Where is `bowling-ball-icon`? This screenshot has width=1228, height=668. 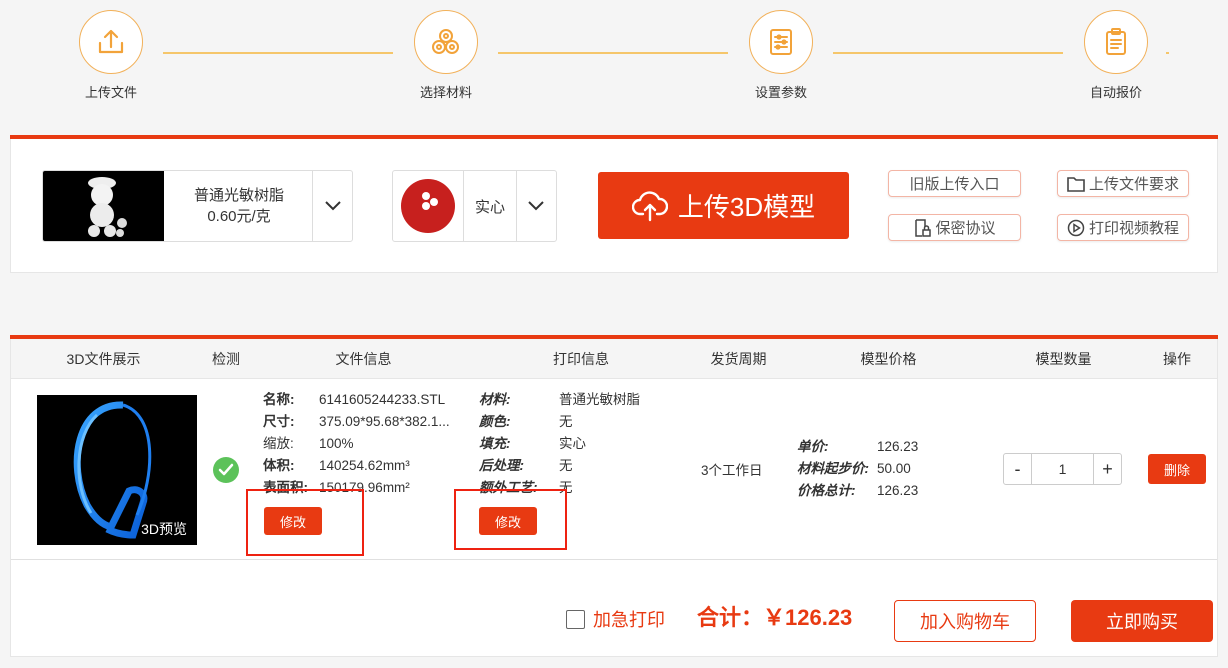
bowling-ball-icon is located at coordinates (428, 206).